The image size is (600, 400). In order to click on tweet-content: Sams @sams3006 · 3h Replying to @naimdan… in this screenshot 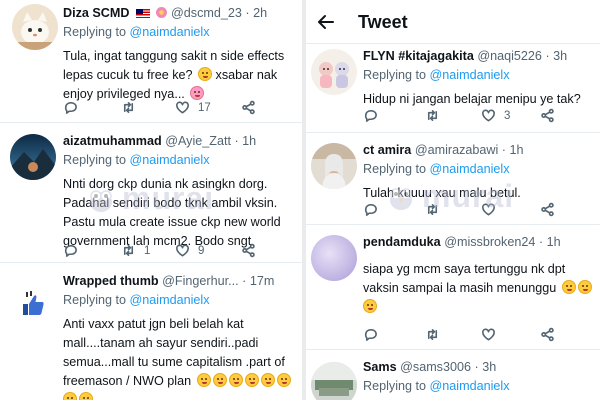, I will do `click(478, 376)`.